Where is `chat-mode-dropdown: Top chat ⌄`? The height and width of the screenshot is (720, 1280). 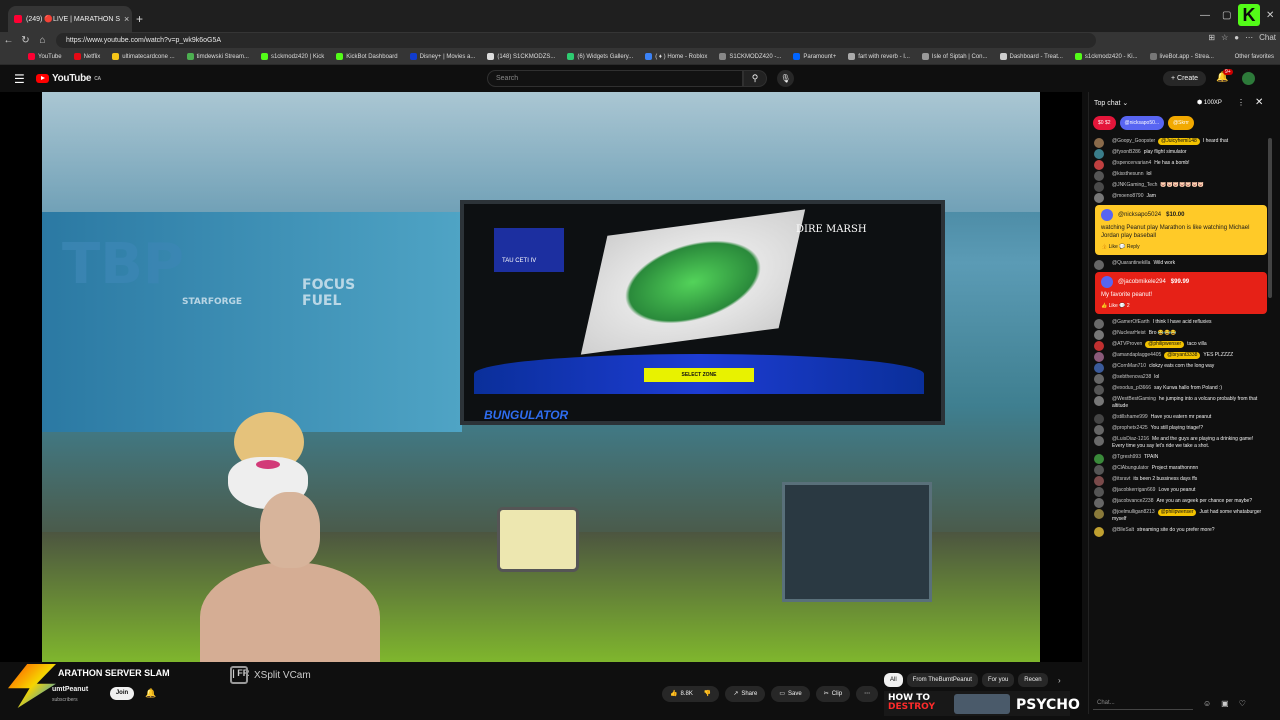 chat-mode-dropdown: Top chat ⌄ is located at coordinates (1111, 103).